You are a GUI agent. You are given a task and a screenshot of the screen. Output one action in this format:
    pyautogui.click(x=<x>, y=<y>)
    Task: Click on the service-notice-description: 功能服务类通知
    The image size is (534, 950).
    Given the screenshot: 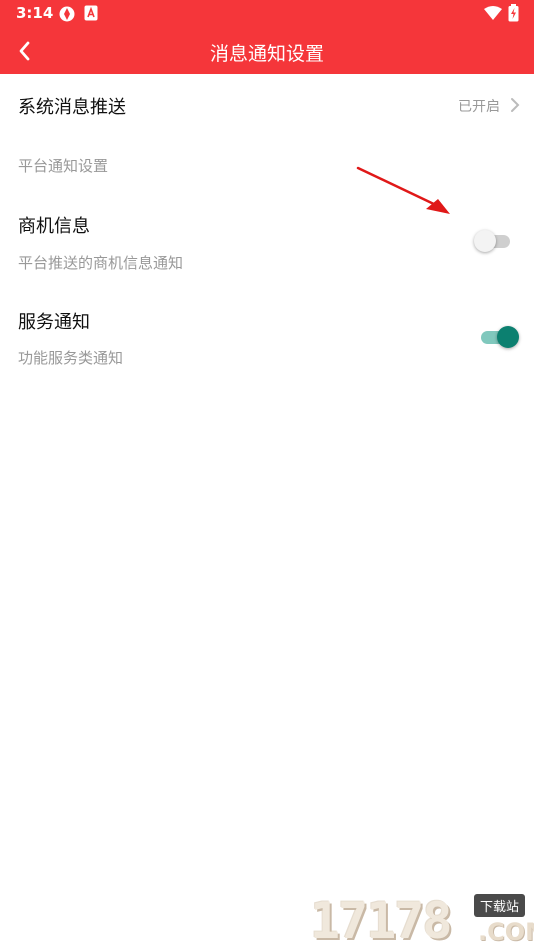 What is the action you would take?
    pyautogui.click(x=71, y=358)
    